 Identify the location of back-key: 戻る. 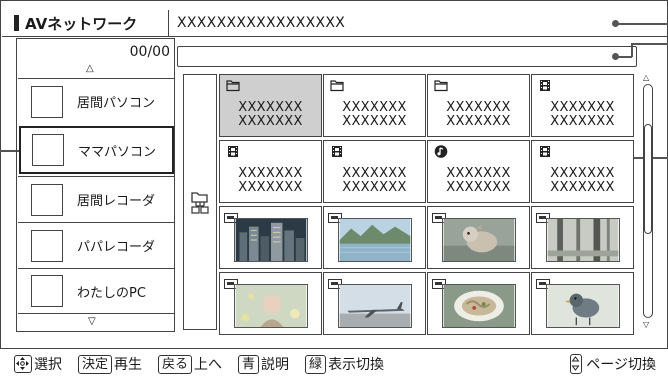
(175, 364).